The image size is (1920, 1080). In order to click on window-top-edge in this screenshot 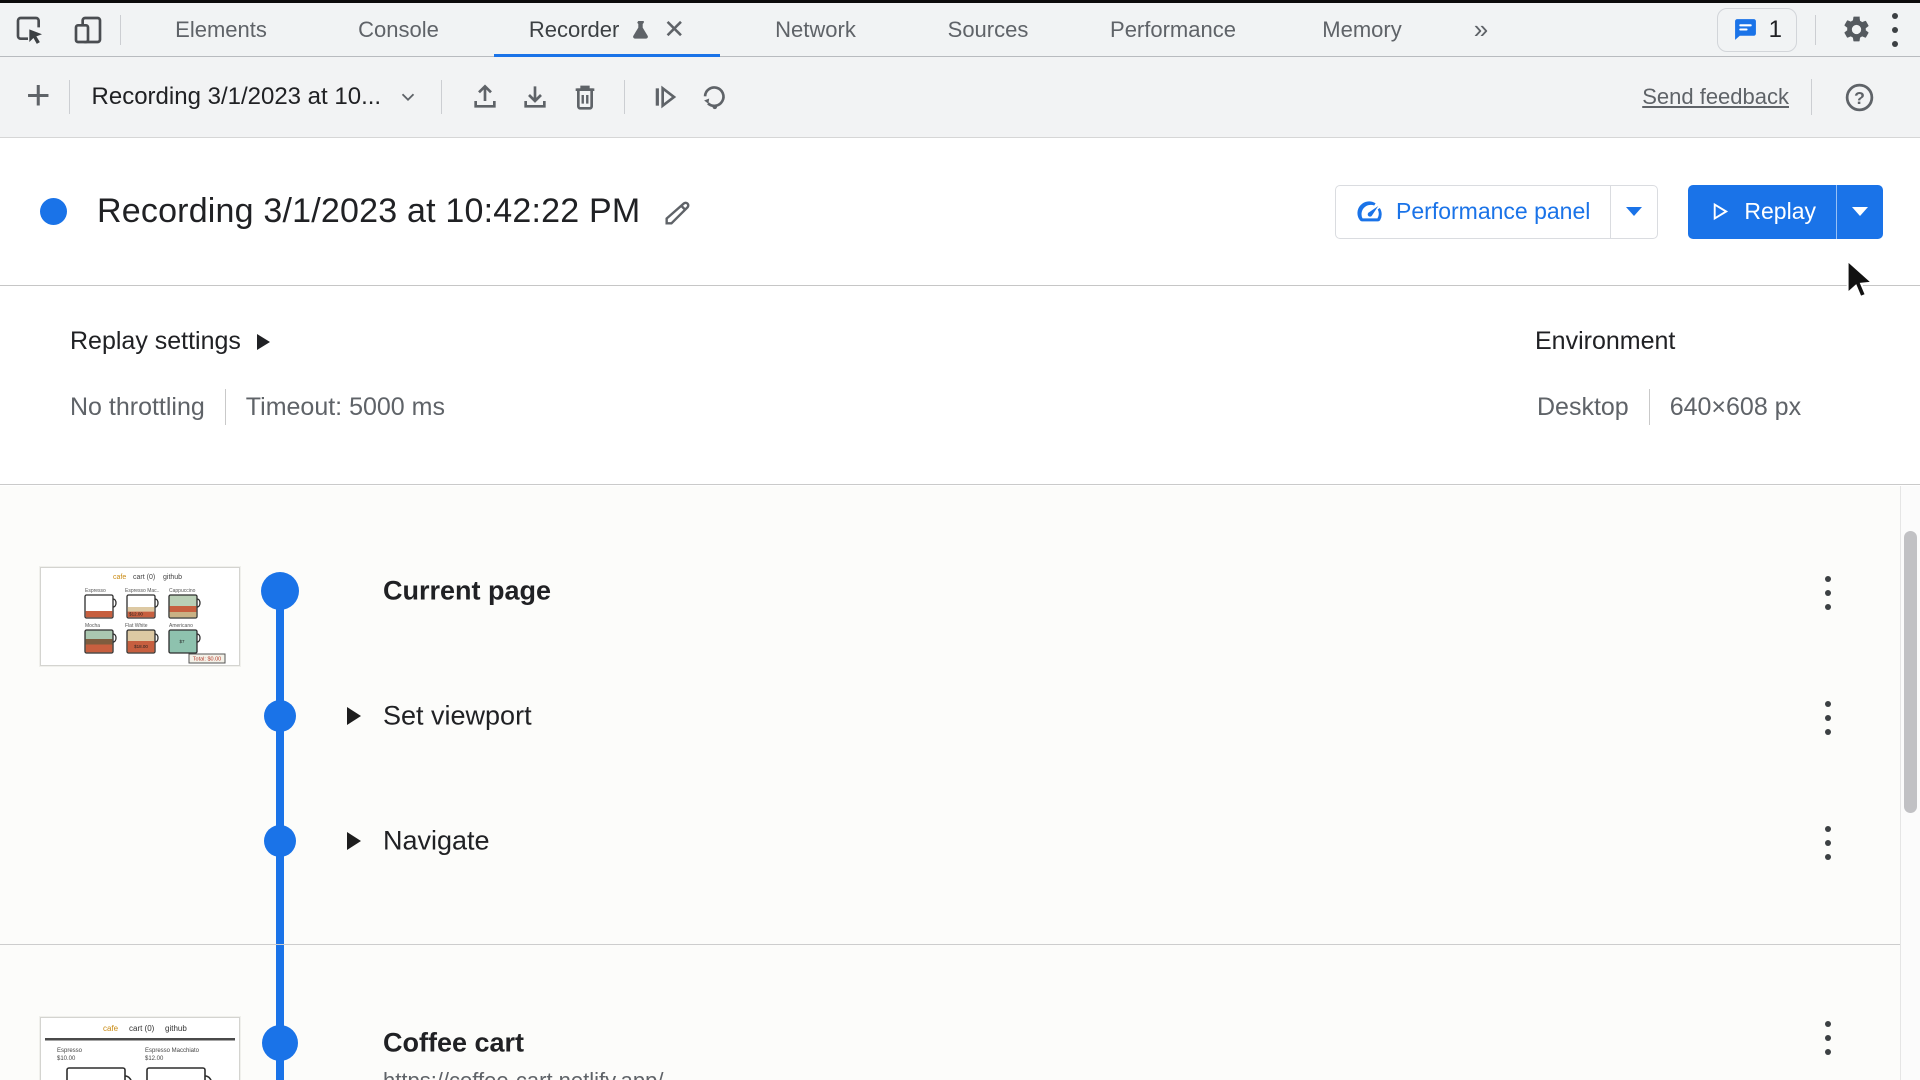, I will do `click(960, 1)`.